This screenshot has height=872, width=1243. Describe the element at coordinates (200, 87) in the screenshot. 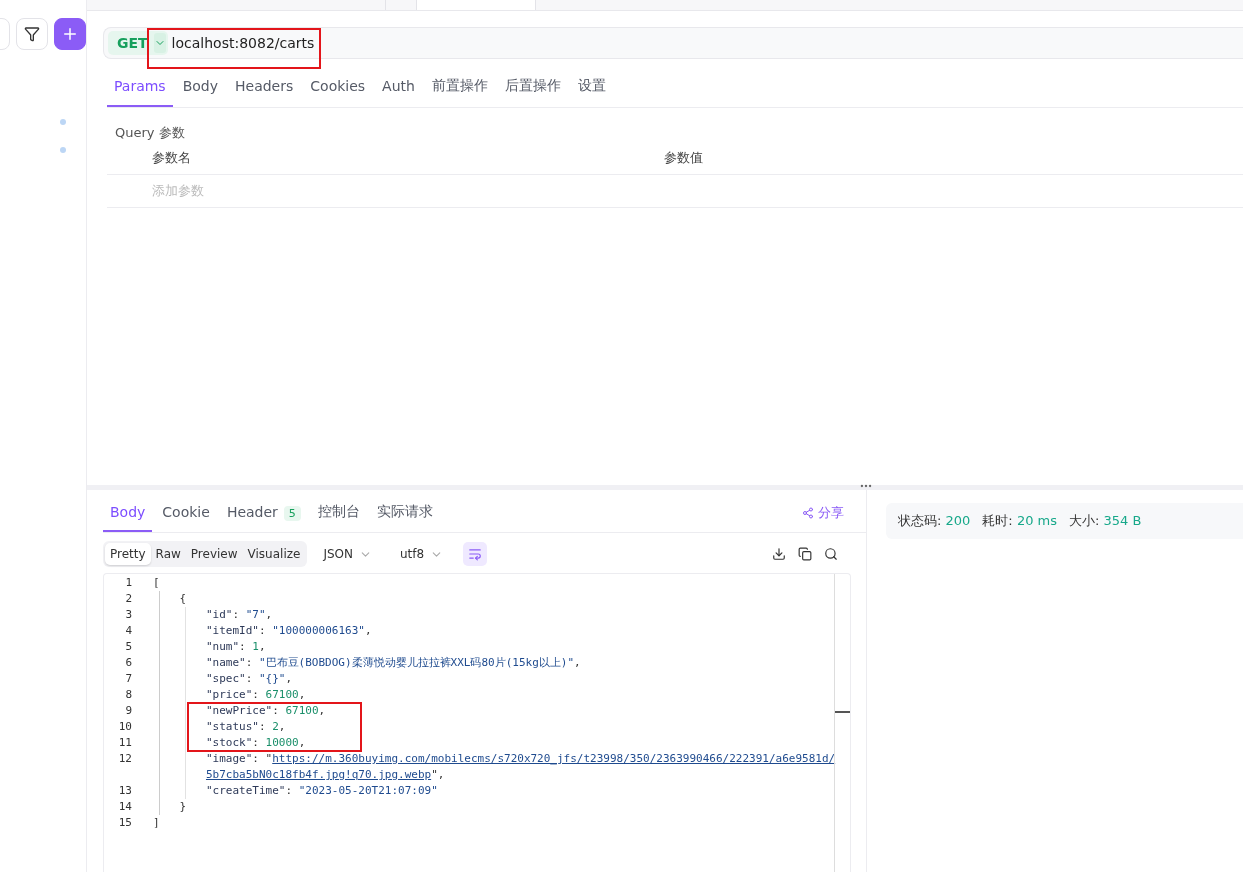

I see `request-tab: Body` at that location.